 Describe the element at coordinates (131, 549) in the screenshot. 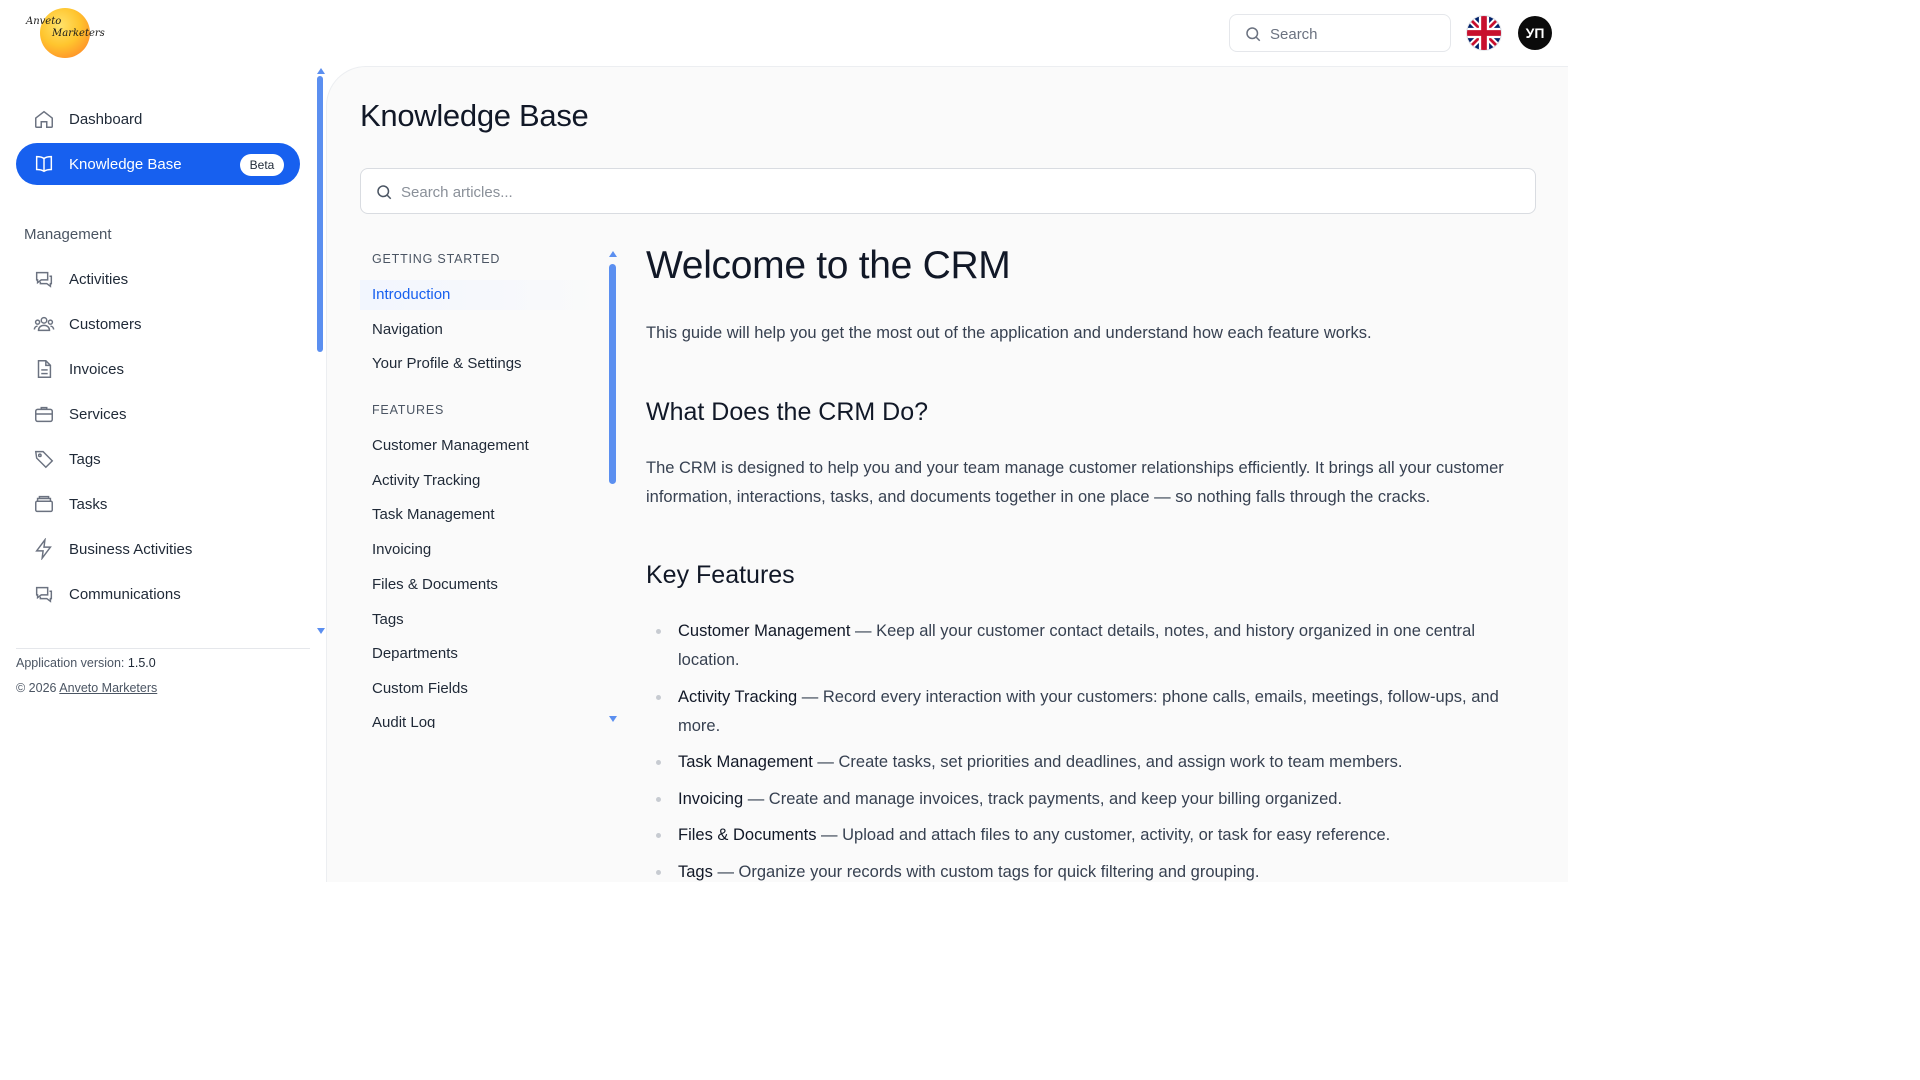

I see `sidebar-item-label: Business Activities` at that location.